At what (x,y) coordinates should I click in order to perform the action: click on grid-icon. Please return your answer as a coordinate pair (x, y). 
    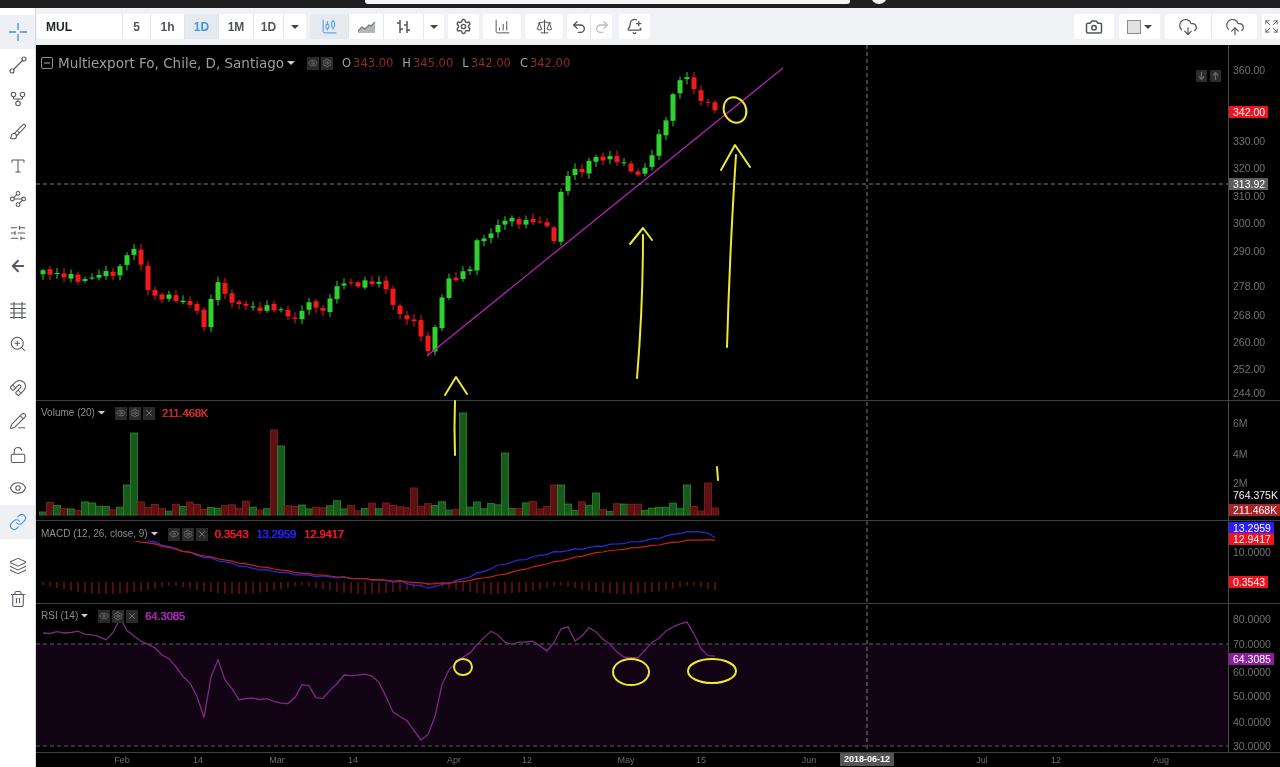
    Looking at the image, I should click on (17, 310).